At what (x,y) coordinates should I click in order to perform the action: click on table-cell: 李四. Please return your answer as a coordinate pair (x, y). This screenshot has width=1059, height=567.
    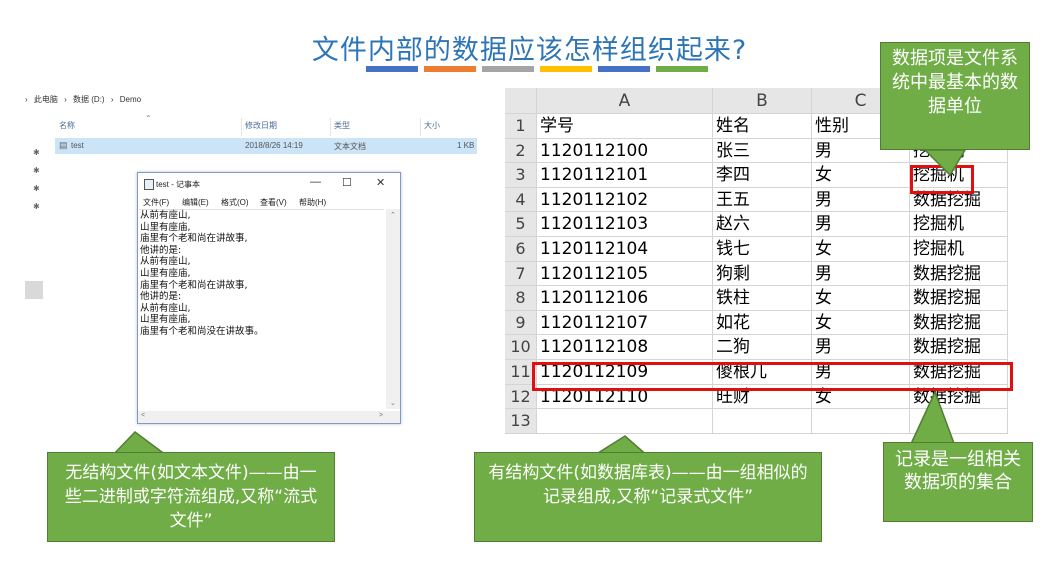
    Looking at the image, I should click on (762, 175).